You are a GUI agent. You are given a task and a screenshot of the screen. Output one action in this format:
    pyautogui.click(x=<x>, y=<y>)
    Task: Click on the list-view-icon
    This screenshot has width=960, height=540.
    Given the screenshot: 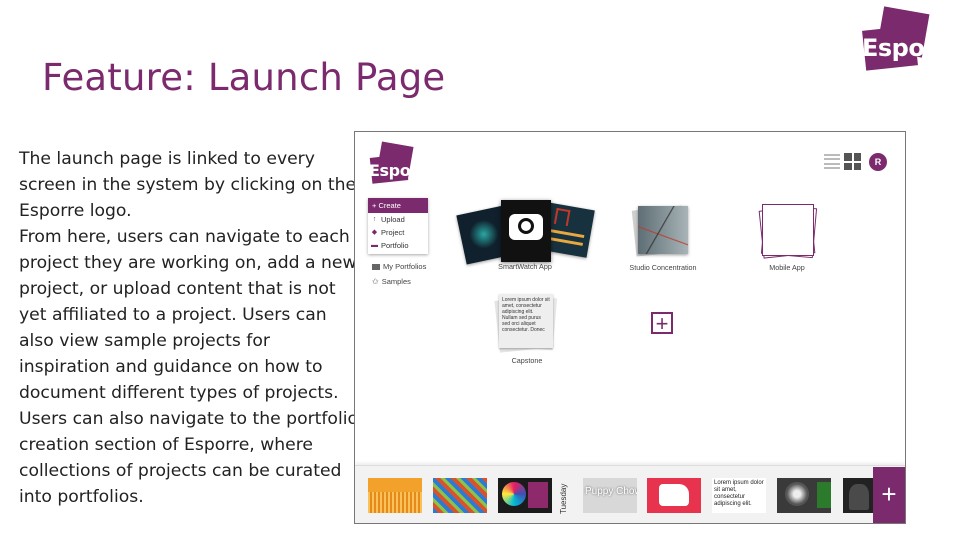 What is the action you would take?
    pyautogui.click(x=832, y=161)
    